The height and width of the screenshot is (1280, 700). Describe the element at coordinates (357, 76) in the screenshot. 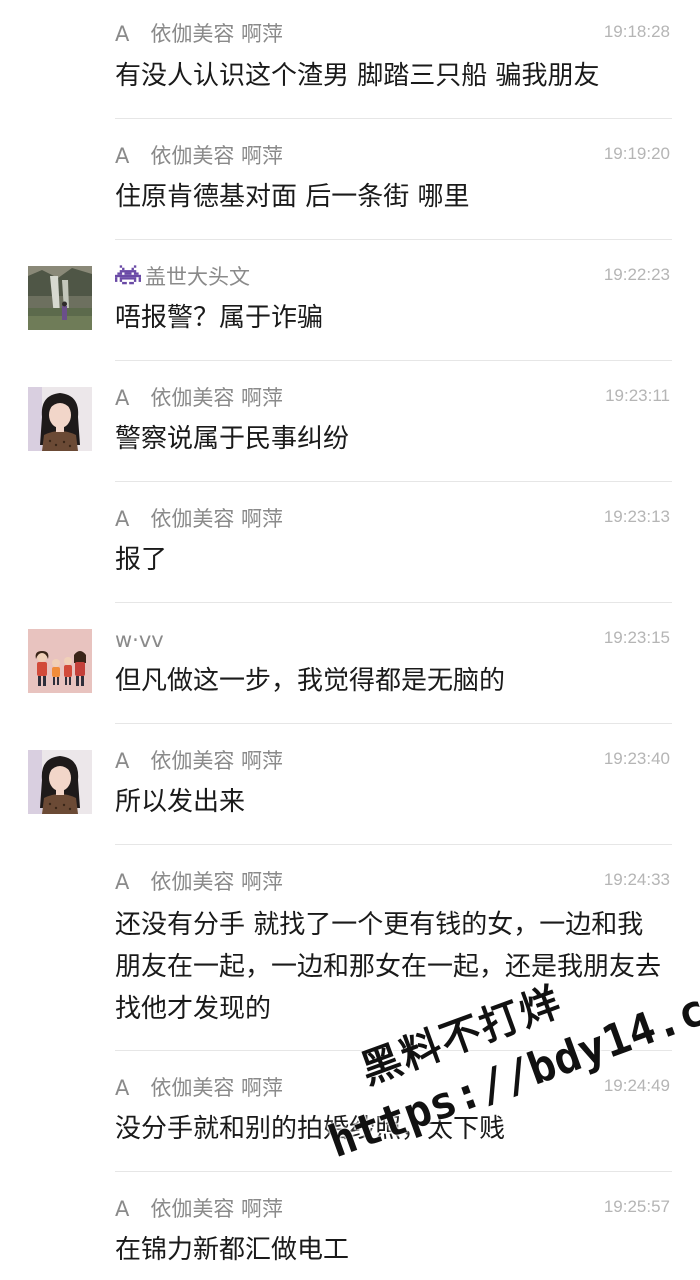

I see `message-text: 有没人认识这个渣男 脚踏三只船 骗我朋友` at that location.